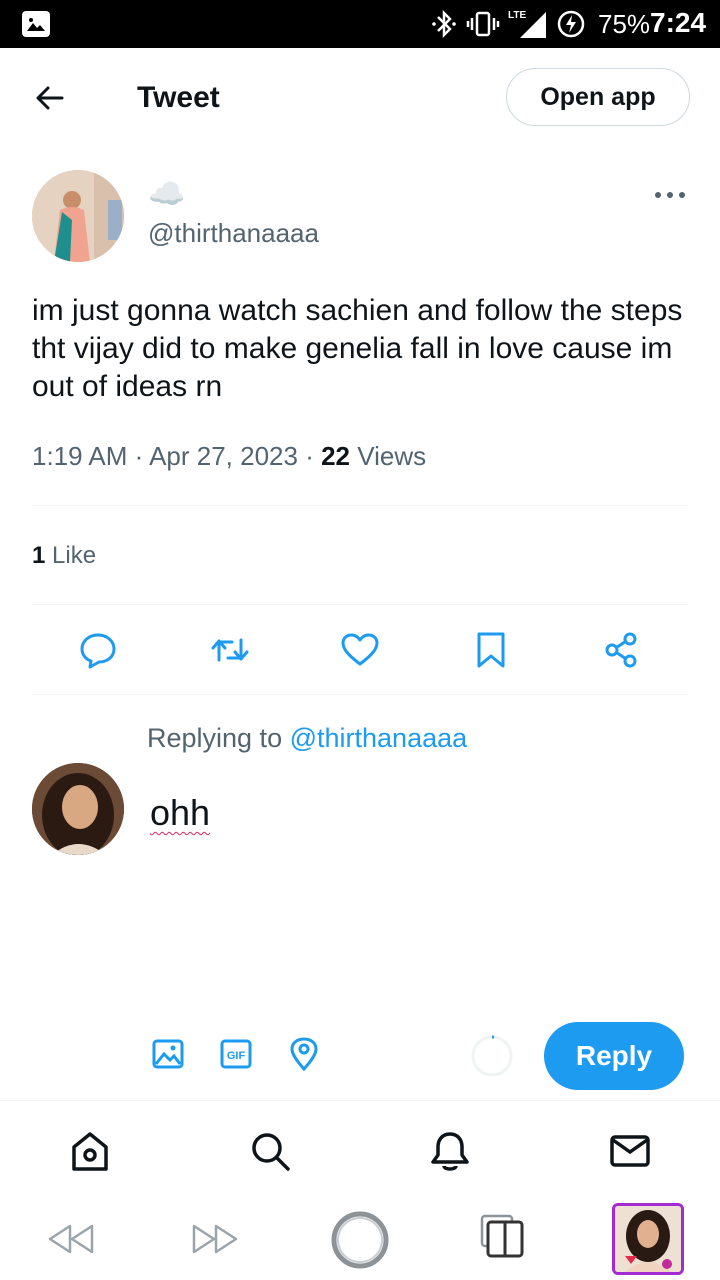 The width and height of the screenshot is (720, 1280). What do you see at coordinates (678, 22) in the screenshot?
I see `clock: 7:24` at bounding box center [678, 22].